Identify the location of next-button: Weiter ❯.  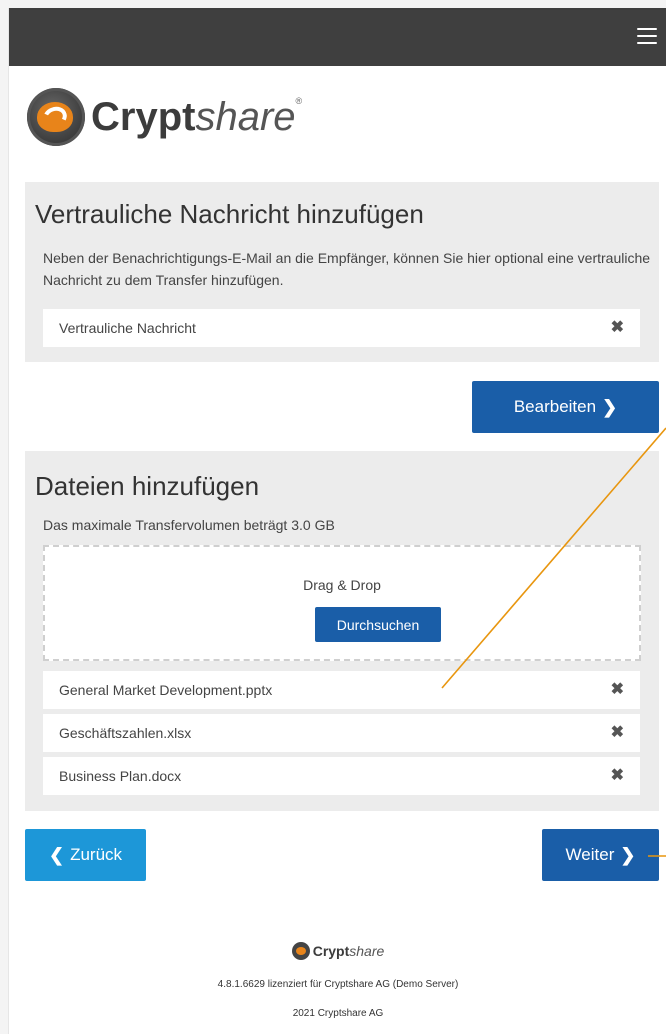
(600, 855).